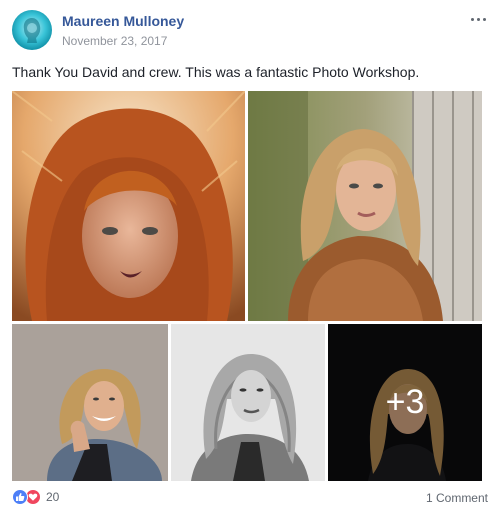 Image resolution: width=500 pixels, height=518 pixels. What do you see at coordinates (123, 21) in the screenshot?
I see `author-name-link: Maureen Mulloney` at bounding box center [123, 21].